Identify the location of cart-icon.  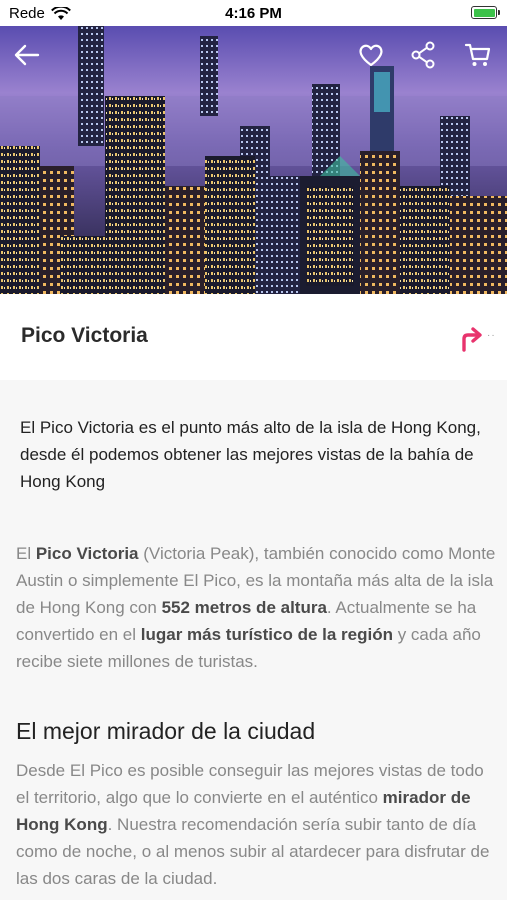
(477, 54).